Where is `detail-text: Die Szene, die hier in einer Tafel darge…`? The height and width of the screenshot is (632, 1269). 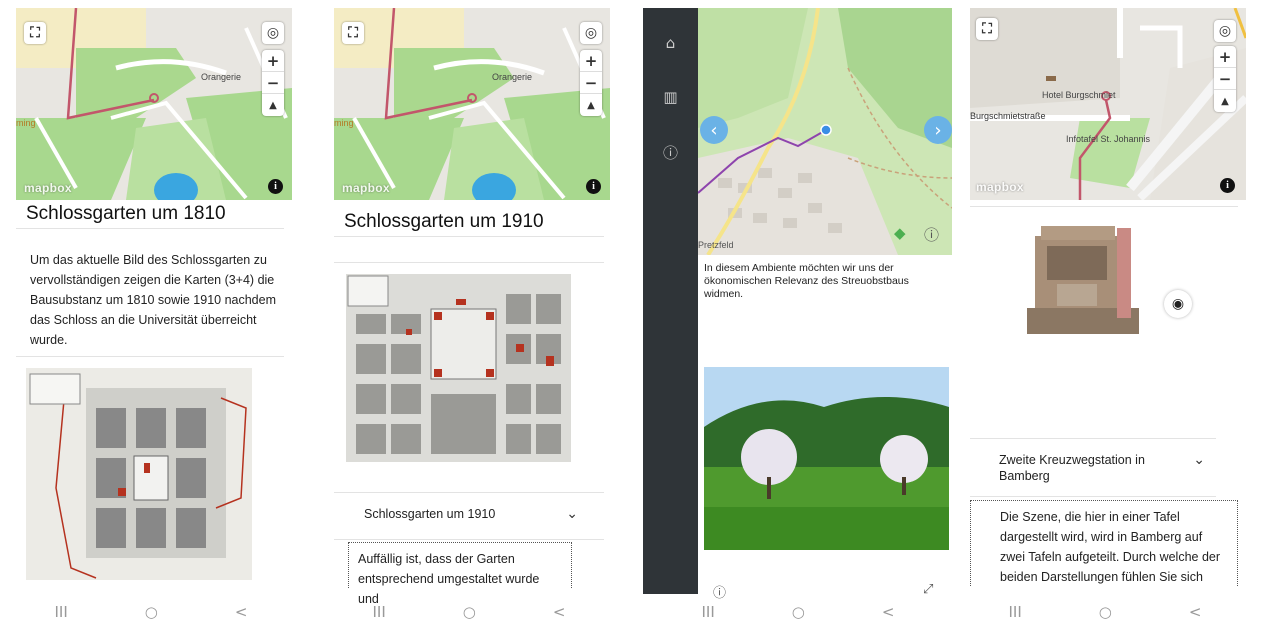
detail-text: Die Szene, die hier in einer Tafel darge… is located at coordinates (1104, 543).